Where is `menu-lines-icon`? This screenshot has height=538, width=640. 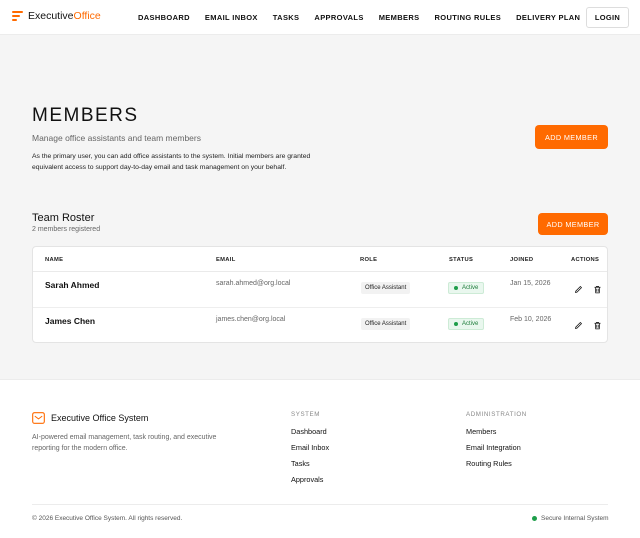
menu-lines-icon is located at coordinates (17, 16).